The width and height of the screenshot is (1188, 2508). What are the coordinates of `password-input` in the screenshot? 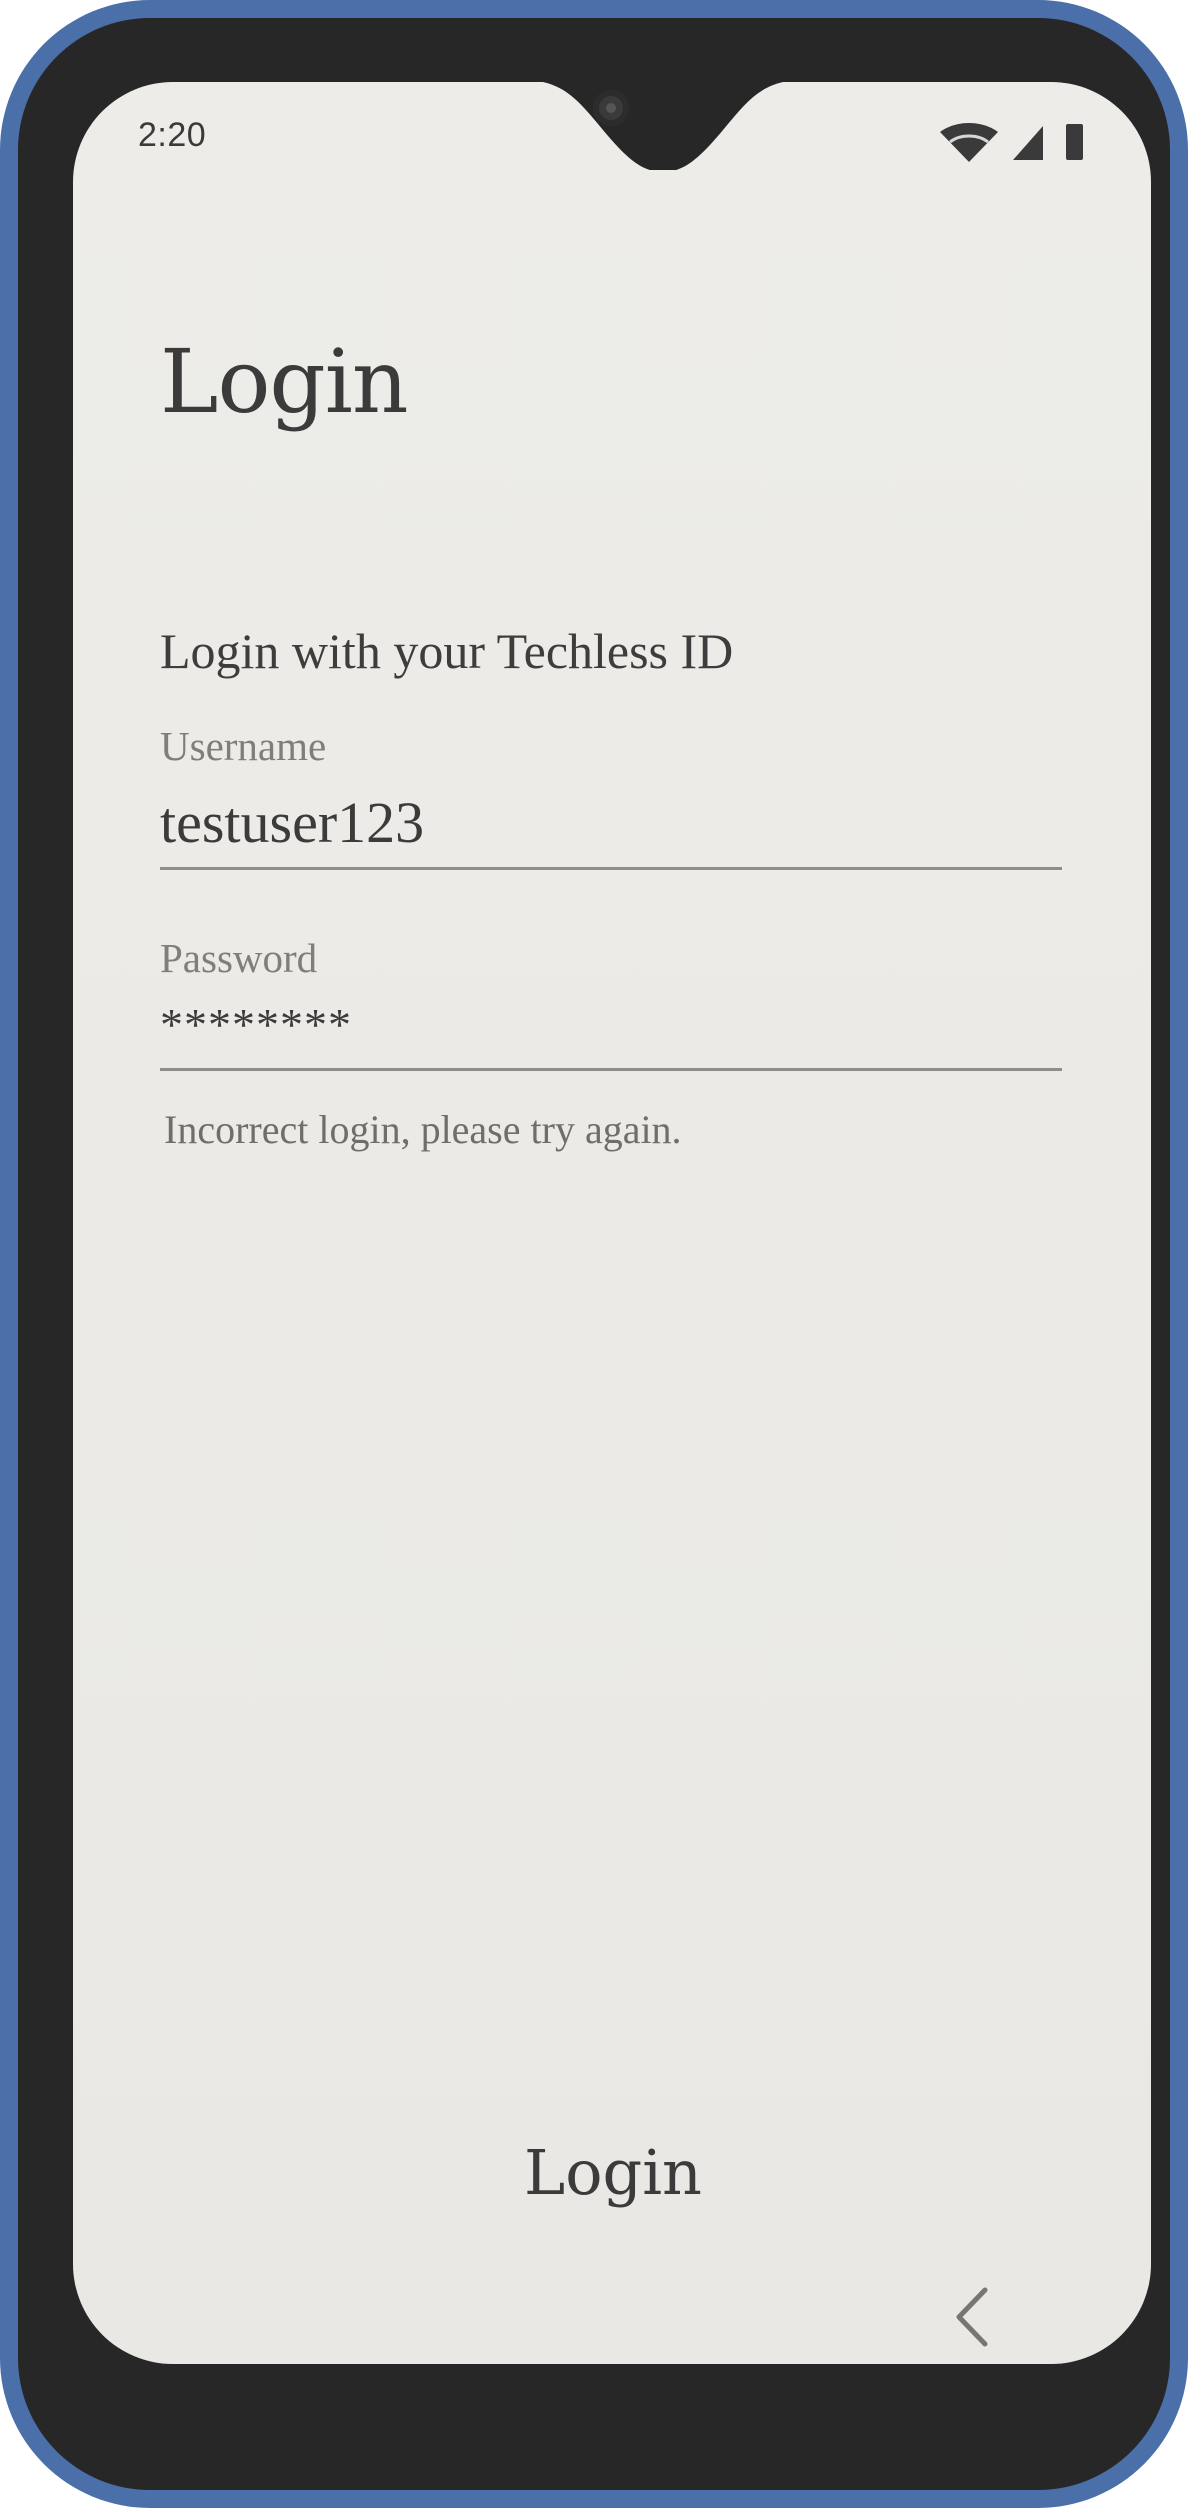 It's located at (610, 1024).